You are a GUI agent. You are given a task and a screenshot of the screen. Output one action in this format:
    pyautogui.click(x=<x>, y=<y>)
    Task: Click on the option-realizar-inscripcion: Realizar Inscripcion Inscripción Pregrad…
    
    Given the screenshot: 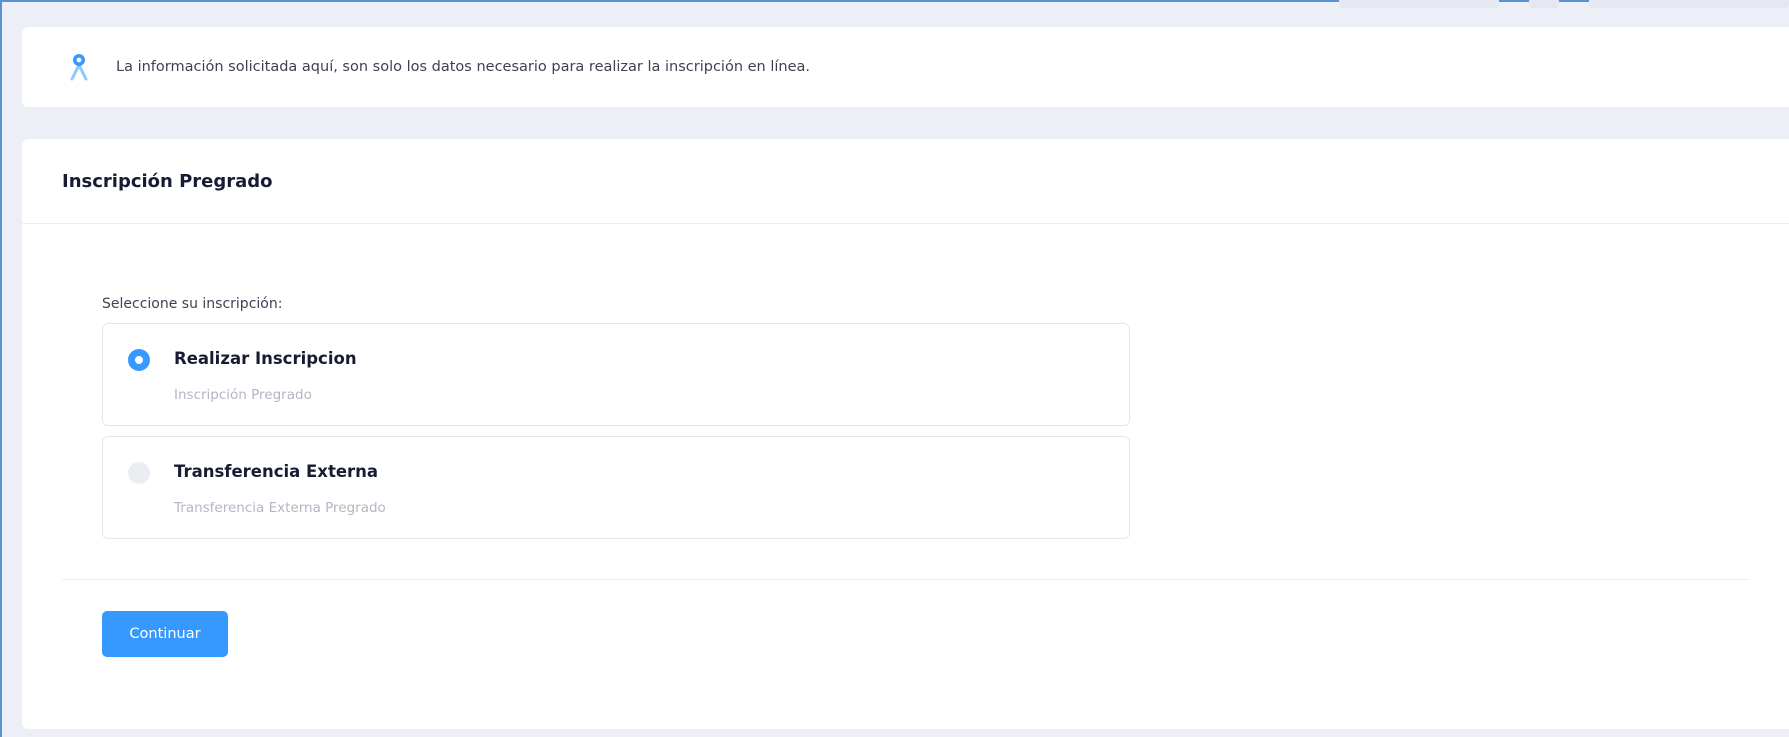 What is the action you would take?
    pyautogui.click(x=616, y=374)
    